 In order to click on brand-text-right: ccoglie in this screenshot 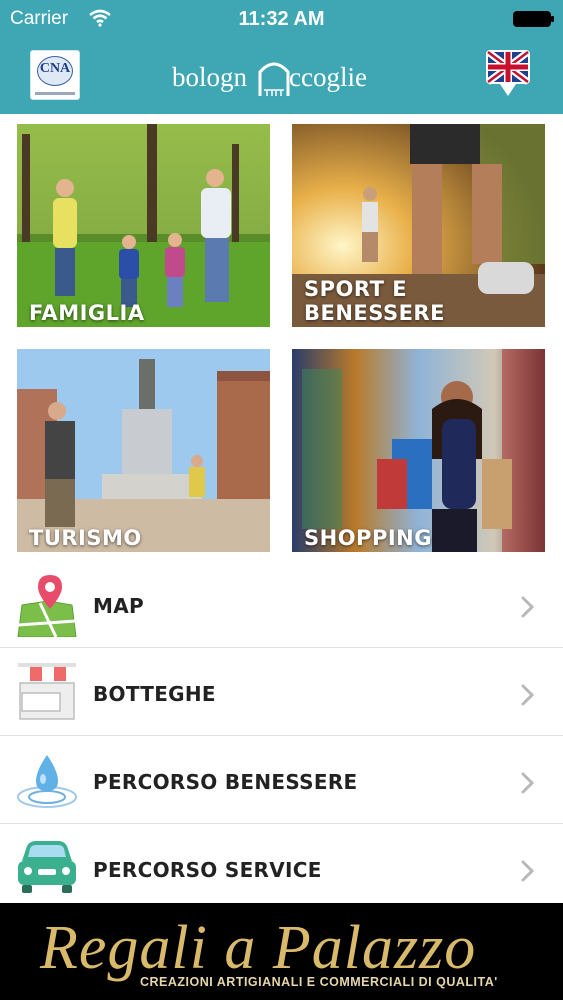, I will do `click(328, 77)`.